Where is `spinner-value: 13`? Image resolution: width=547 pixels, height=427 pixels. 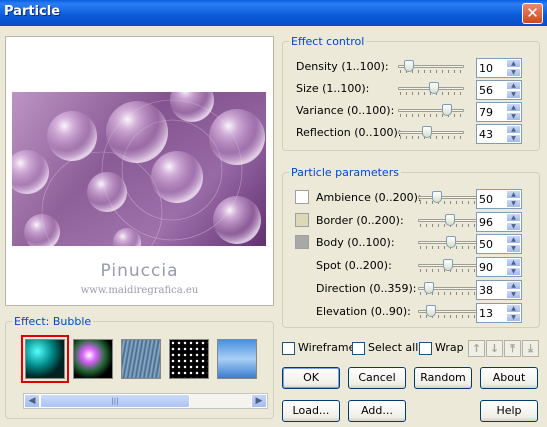 spinner-value: 13 is located at coordinates (486, 313).